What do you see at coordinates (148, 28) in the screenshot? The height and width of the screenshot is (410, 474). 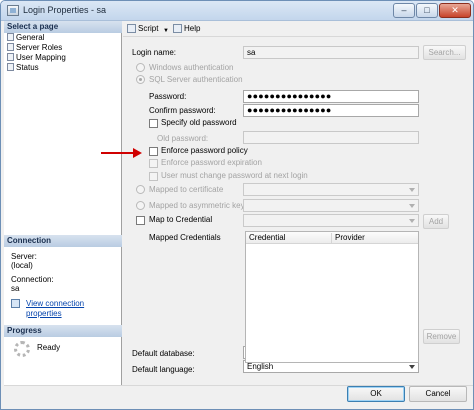 I see `script-label: Script` at bounding box center [148, 28].